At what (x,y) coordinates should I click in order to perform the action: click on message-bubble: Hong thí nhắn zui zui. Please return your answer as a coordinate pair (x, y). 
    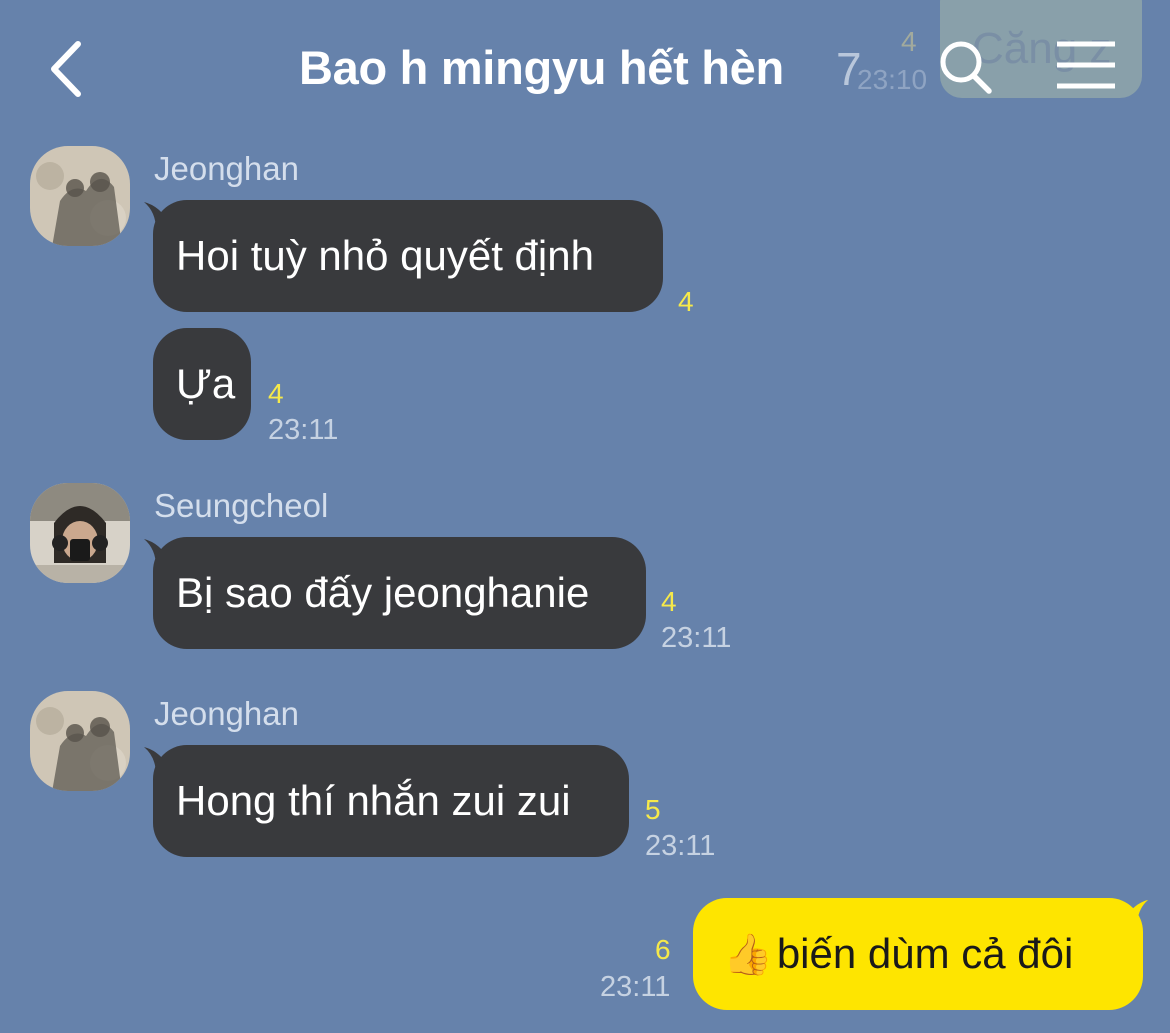
    Looking at the image, I should click on (391, 801).